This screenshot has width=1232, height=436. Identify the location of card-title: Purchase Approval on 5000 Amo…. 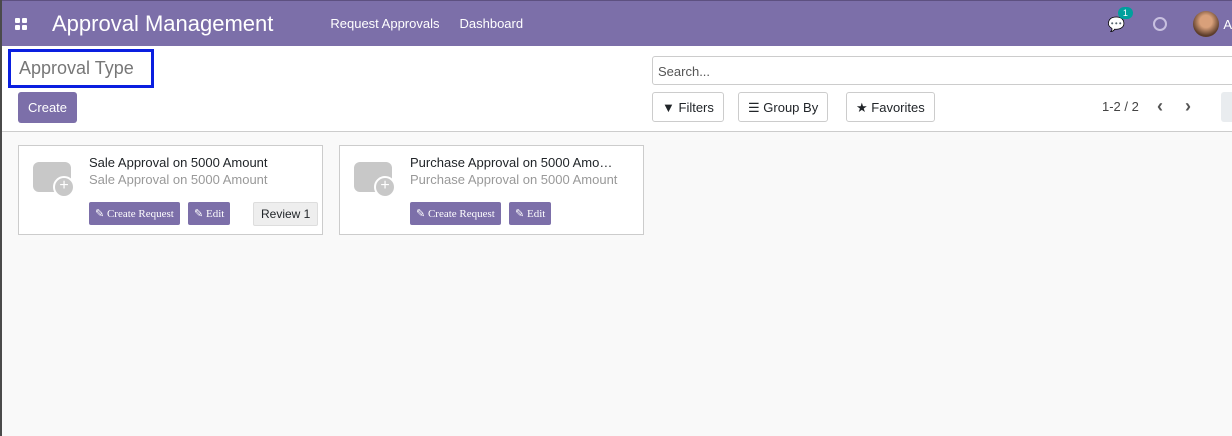
(511, 162).